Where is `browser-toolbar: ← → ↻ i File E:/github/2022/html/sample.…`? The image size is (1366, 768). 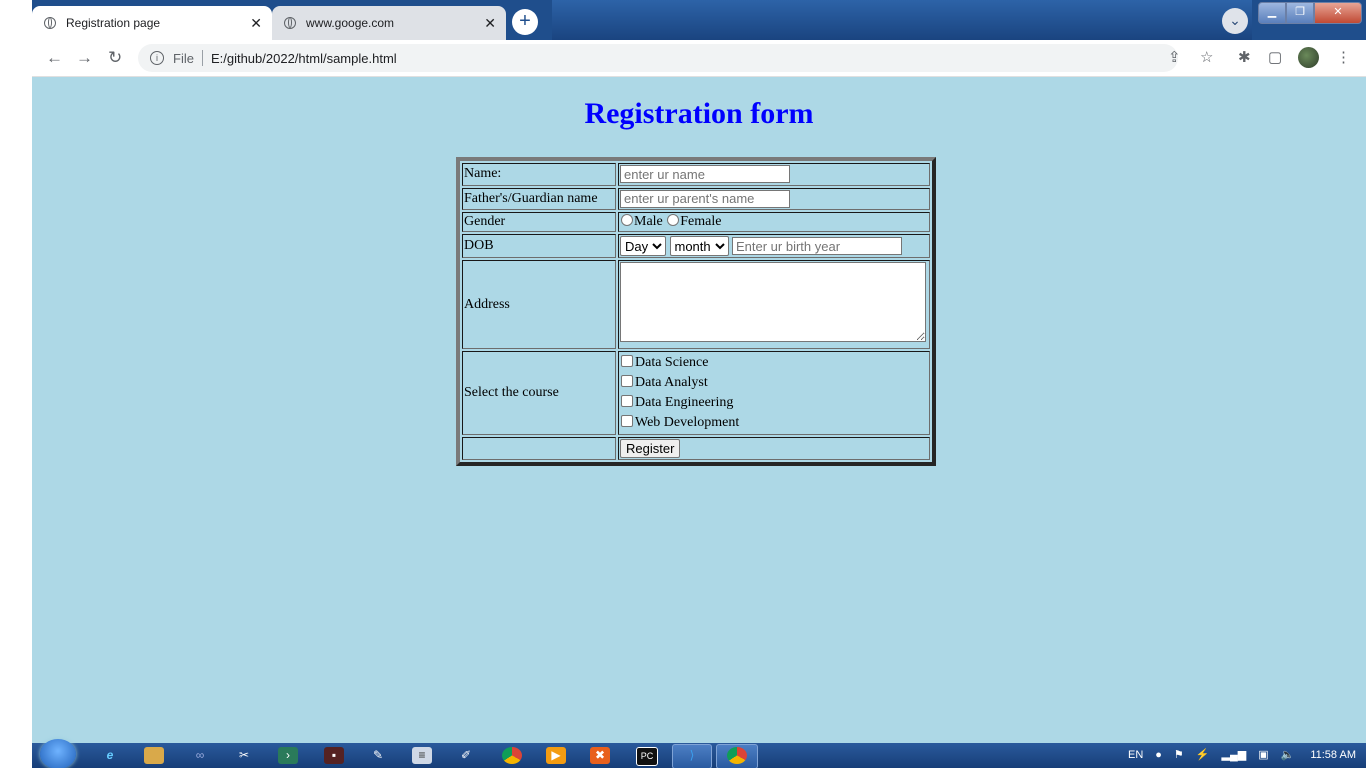 browser-toolbar: ← → ↻ i File E:/github/2022/html/sample.… is located at coordinates (699, 58).